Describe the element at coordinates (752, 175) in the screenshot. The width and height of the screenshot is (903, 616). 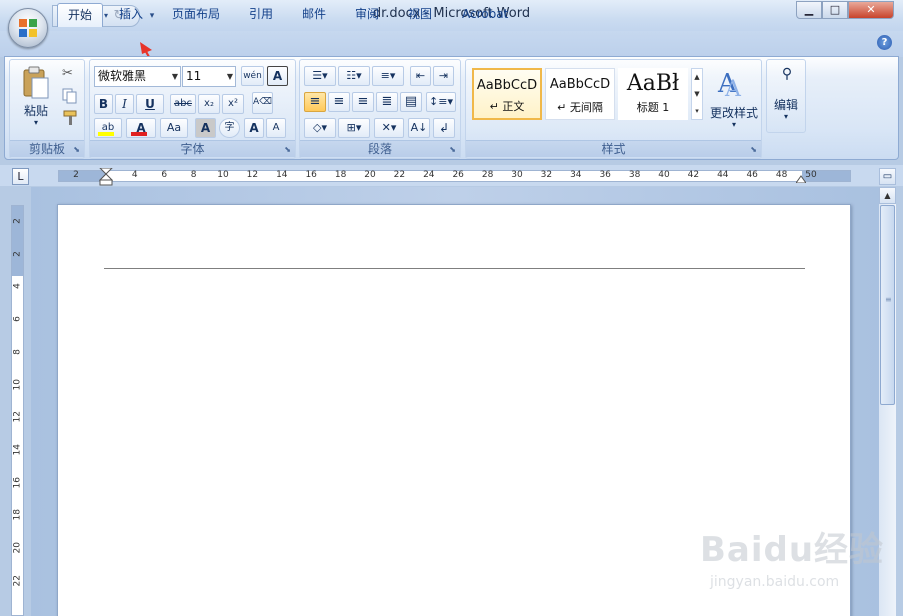
I see `ruler-number: 46` at that location.